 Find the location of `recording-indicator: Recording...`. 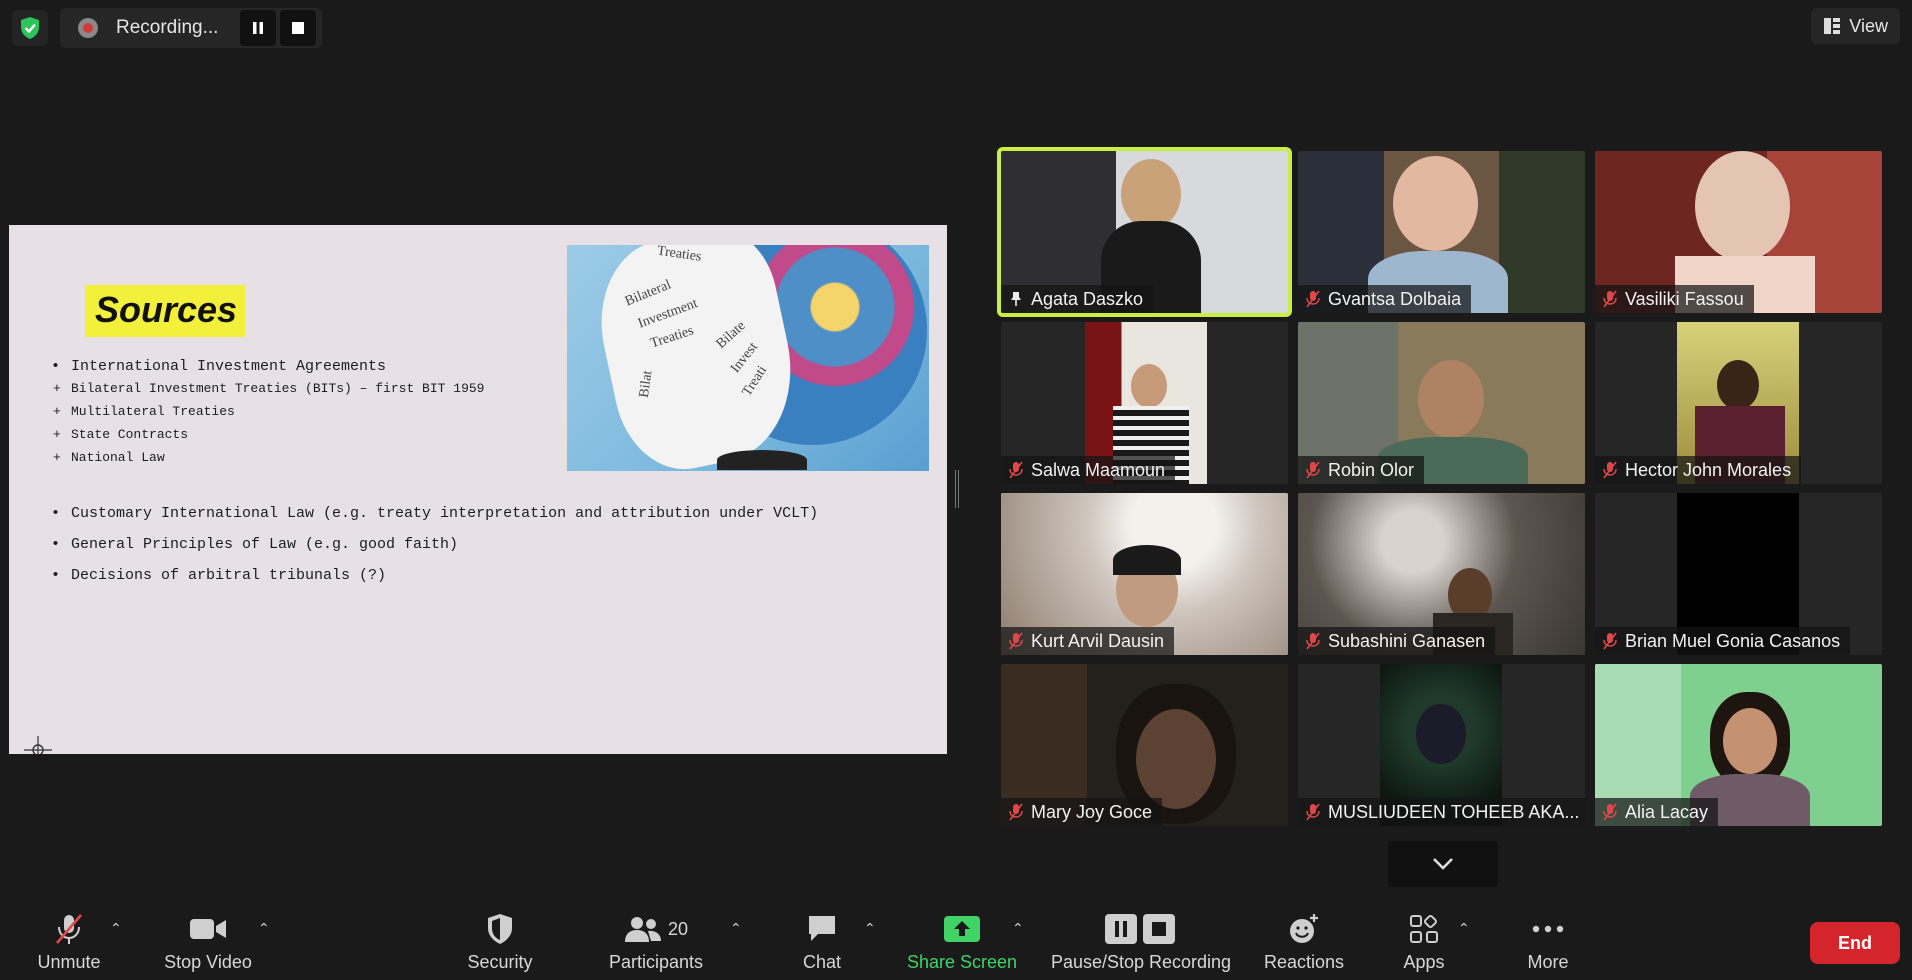

recording-indicator: Recording... is located at coordinates (191, 28).